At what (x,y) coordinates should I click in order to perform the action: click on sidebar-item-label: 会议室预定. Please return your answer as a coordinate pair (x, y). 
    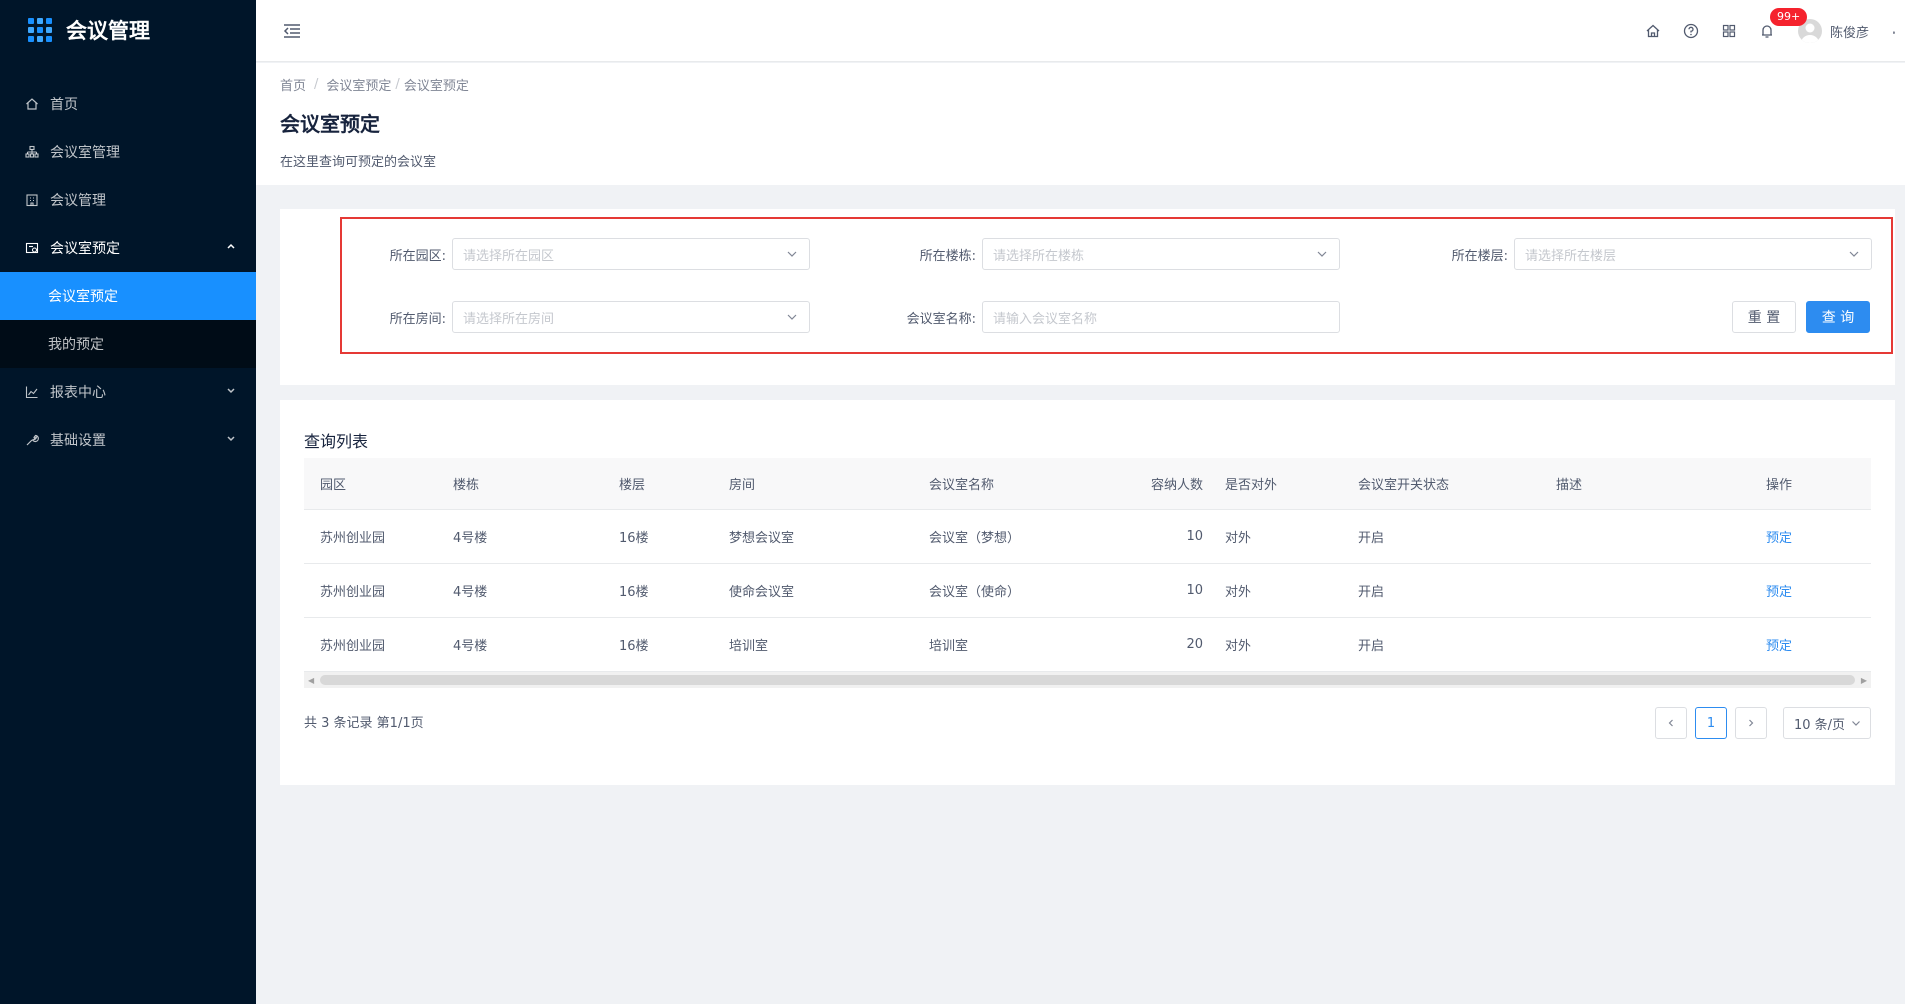
    Looking at the image, I should click on (83, 297).